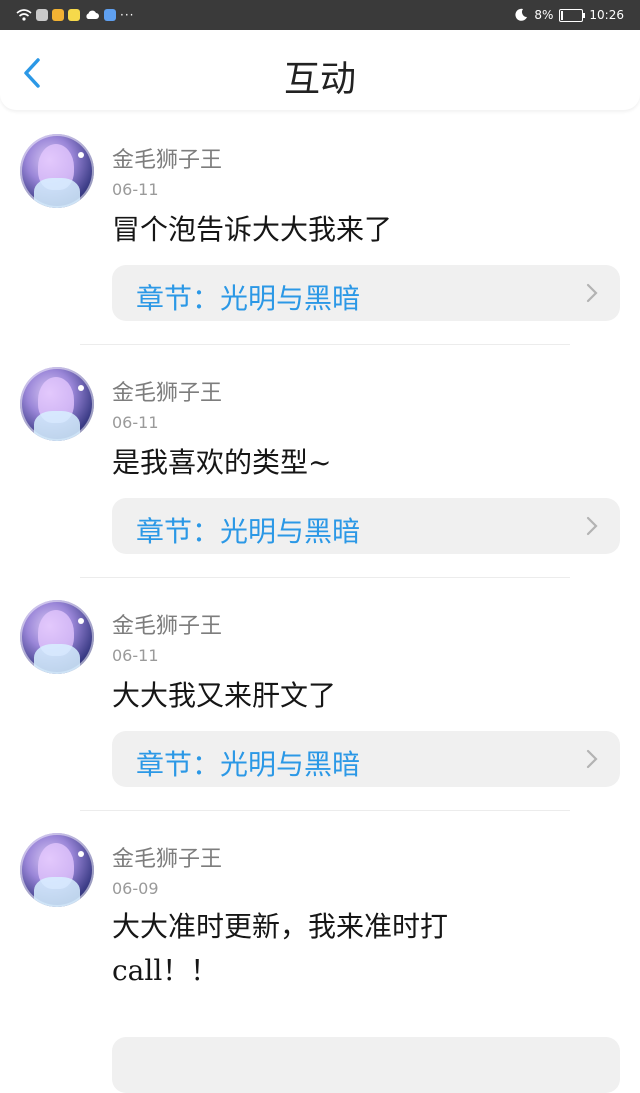 This screenshot has width=640, height=1093. Describe the element at coordinates (127, 15) in the screenshot. I see `more-notifications-indicator: ···` at that location.